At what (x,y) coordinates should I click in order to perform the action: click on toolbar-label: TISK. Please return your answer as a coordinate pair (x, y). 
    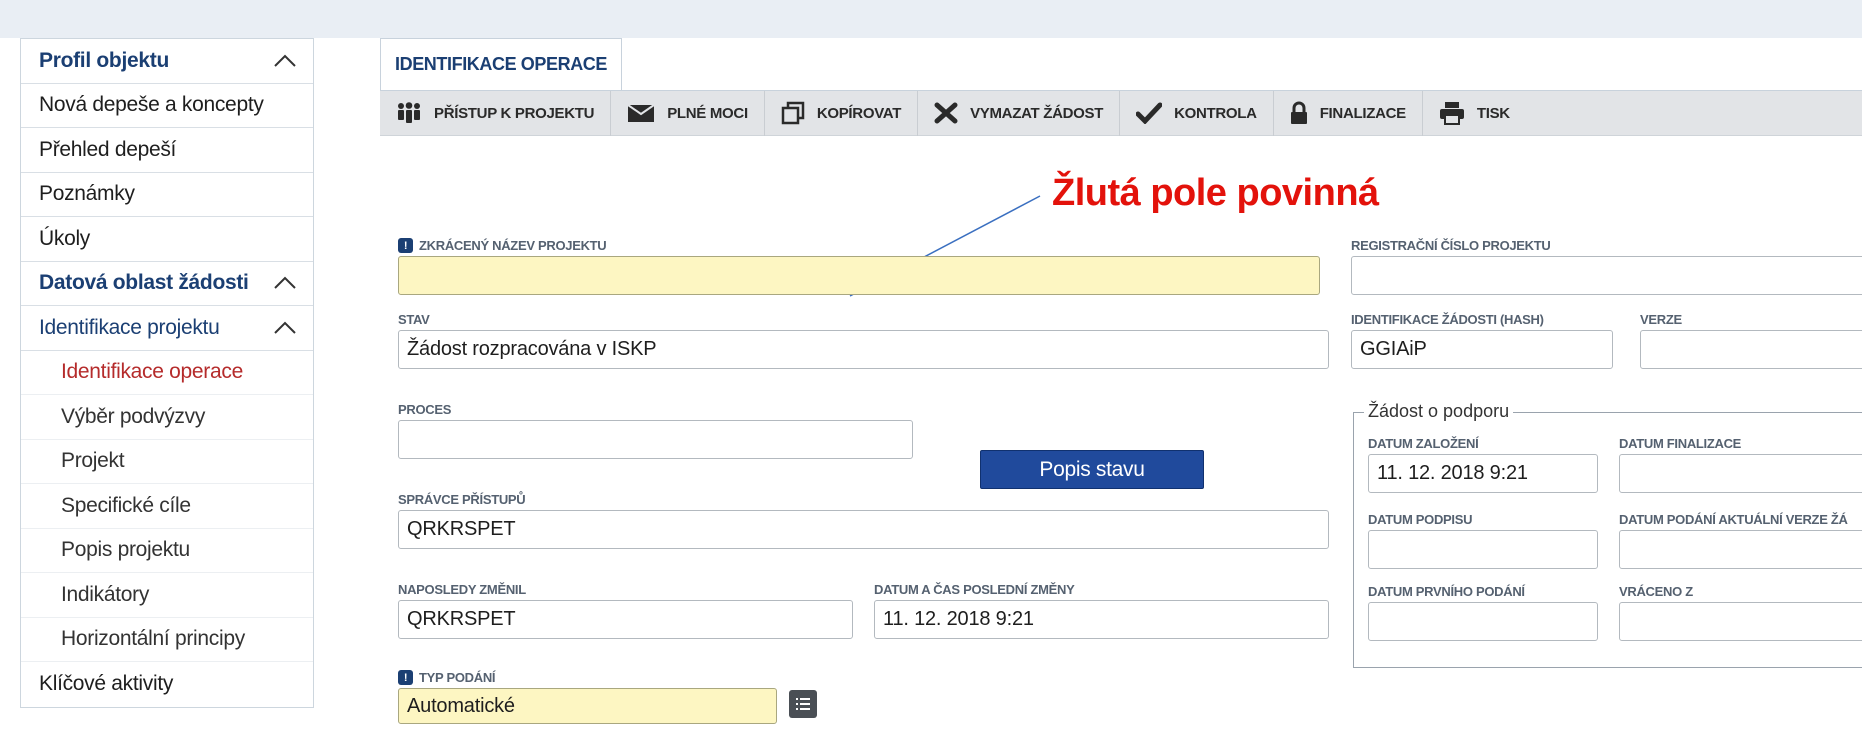
    Looking at the image, I should click on (1493, 113).